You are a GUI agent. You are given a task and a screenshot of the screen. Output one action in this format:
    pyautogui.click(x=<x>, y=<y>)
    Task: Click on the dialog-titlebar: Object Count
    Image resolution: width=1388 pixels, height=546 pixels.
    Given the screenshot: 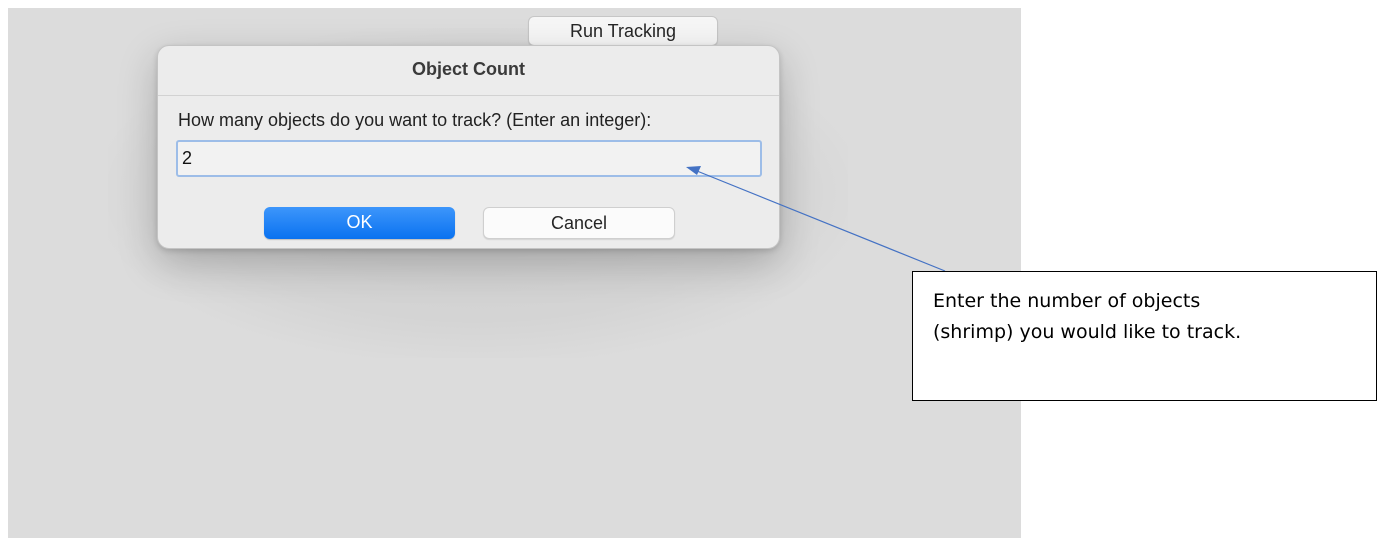 What is the action you would take?
    pyautogui.click(x=468, y=71)
    